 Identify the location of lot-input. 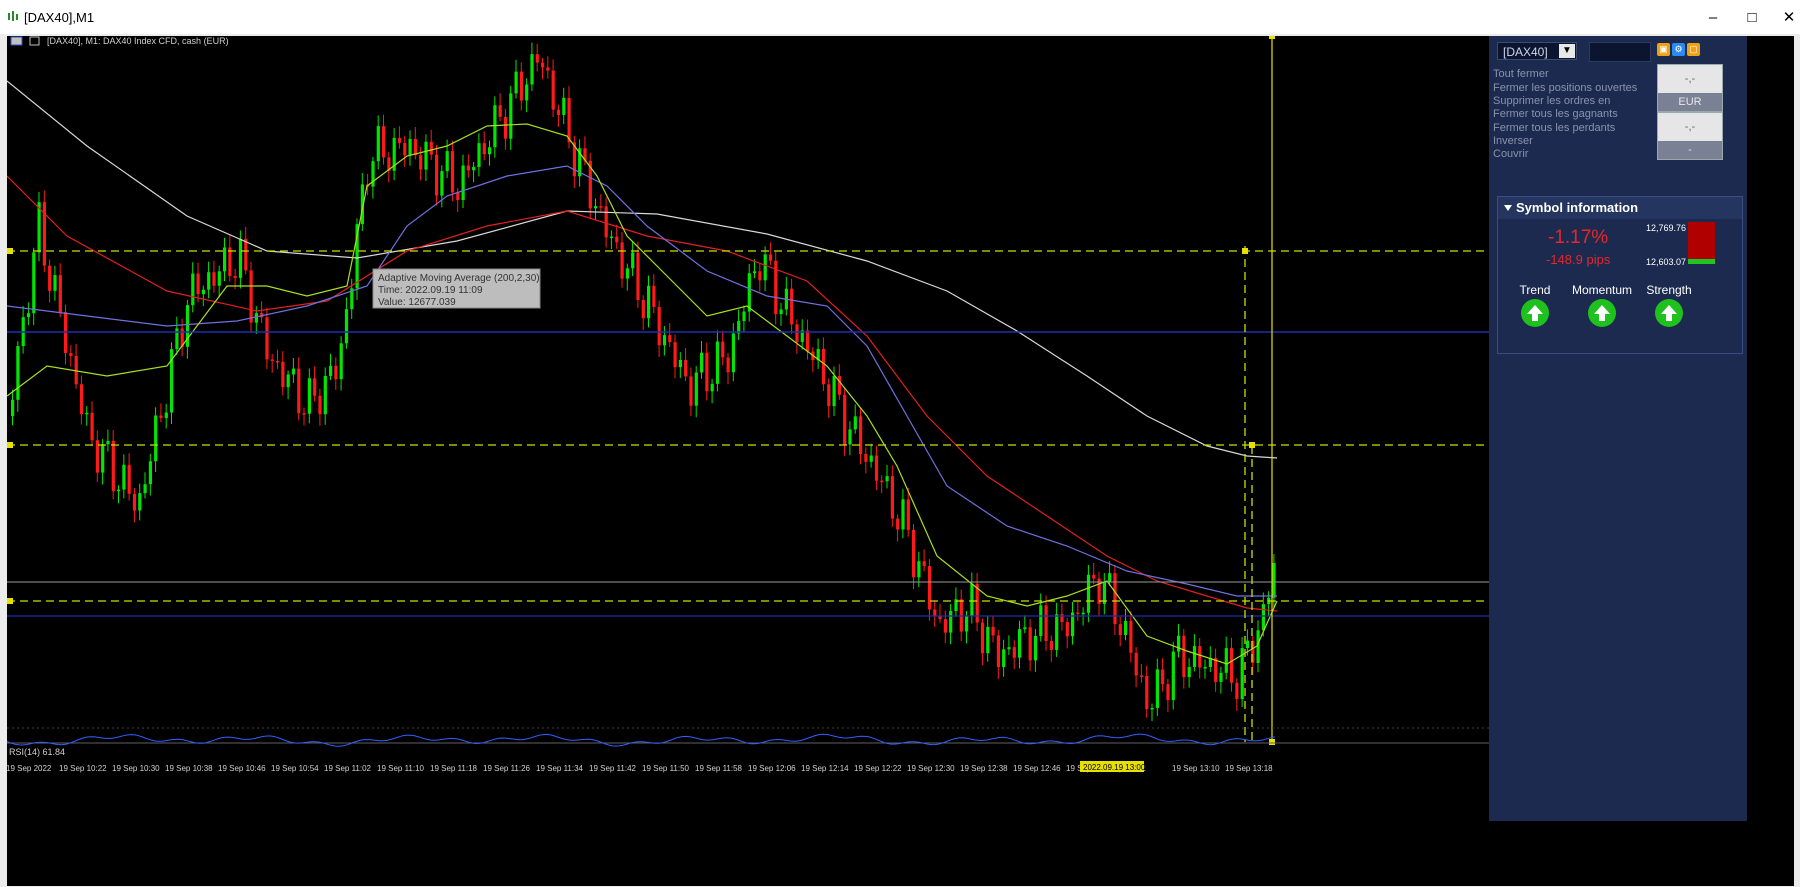
(1620, 52).